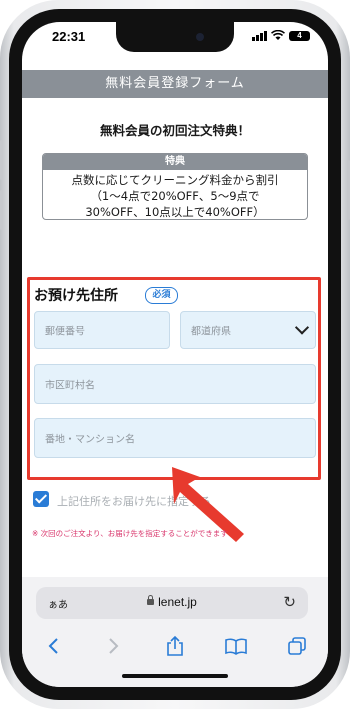 The width and height of the screenshot is (350, 709). Describe the element at coordinates (175, 84) in the screenshot. I see `page-header: 無料会員登録フォーム` at that location.